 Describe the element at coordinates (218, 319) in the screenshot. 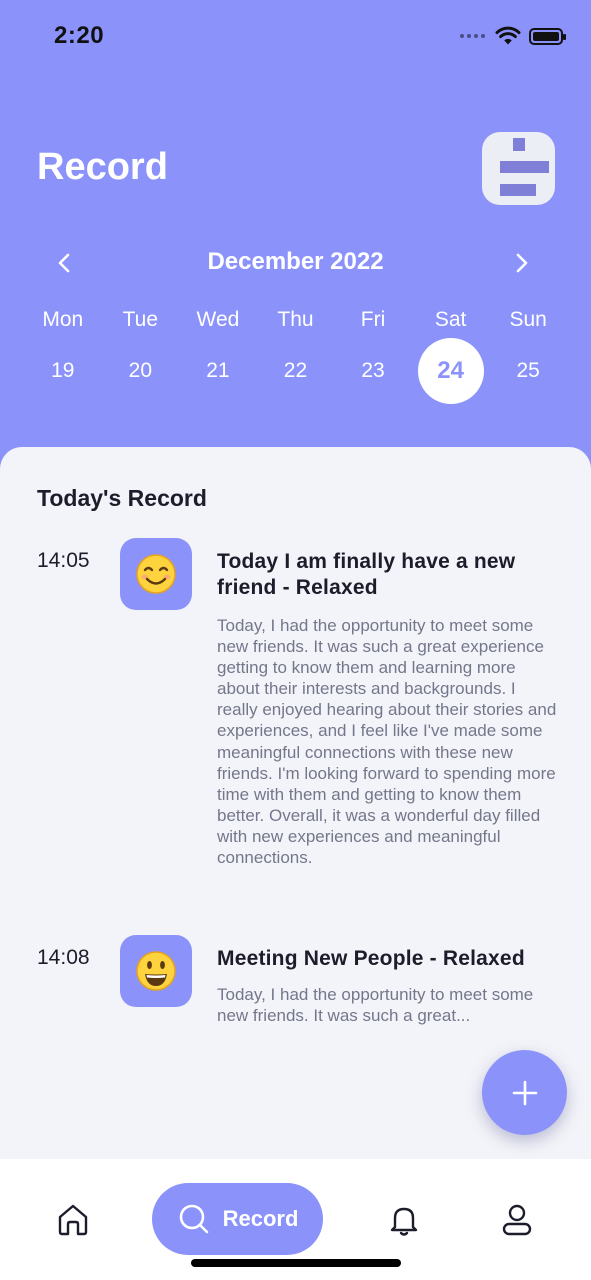

I see `weekday-label: Wed` at that location.